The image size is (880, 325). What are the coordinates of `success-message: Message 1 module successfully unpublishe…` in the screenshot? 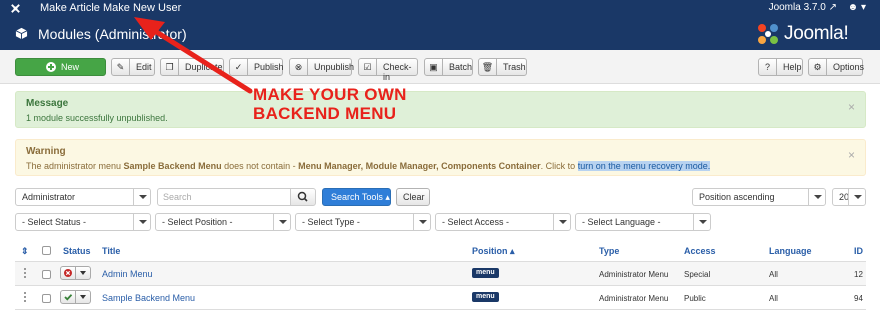 It's located at (440, 109).